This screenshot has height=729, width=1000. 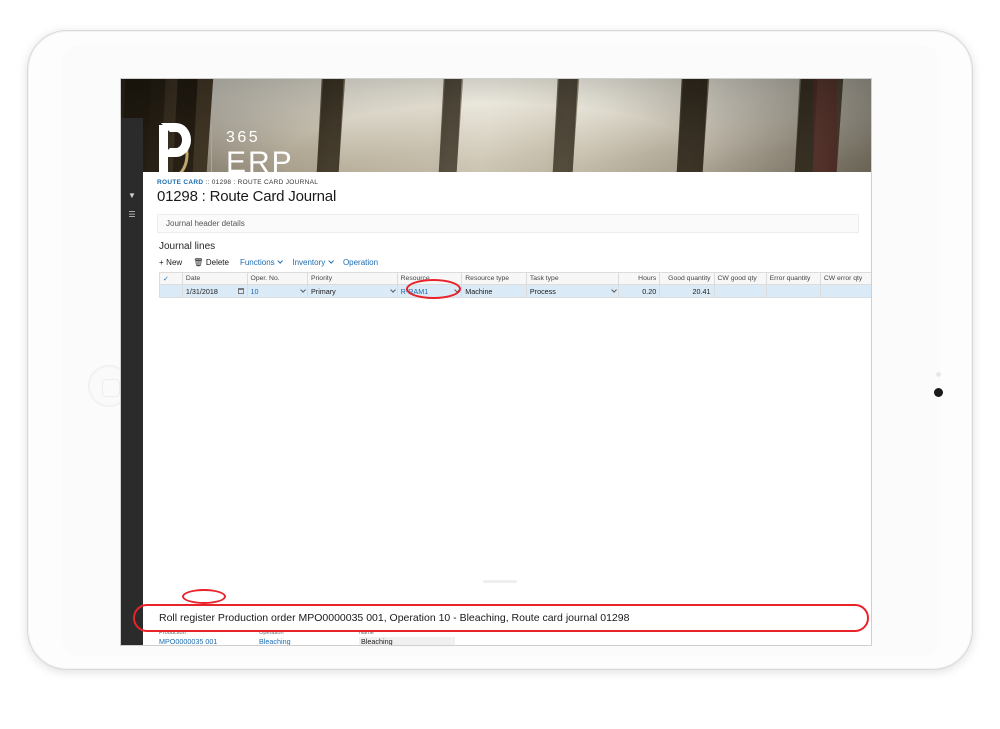 What do you see at coordinates (508, 223) in the screenshot?
I see `journal-header-details-section: Journal header details` at bounding box center [508, 223].